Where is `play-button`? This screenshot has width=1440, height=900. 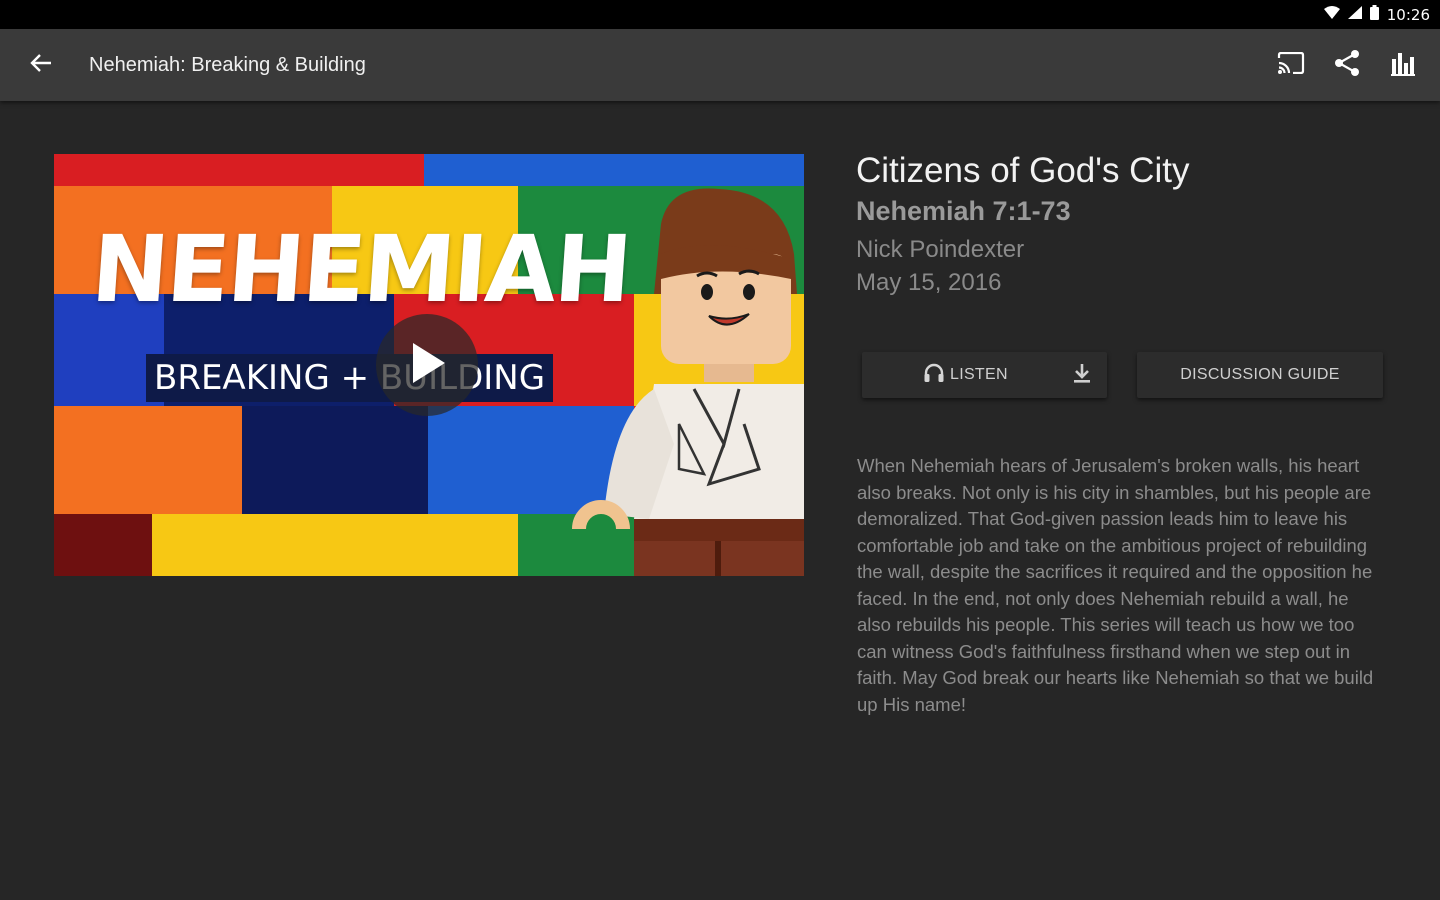 play-button is located at coordinates (427, 365).